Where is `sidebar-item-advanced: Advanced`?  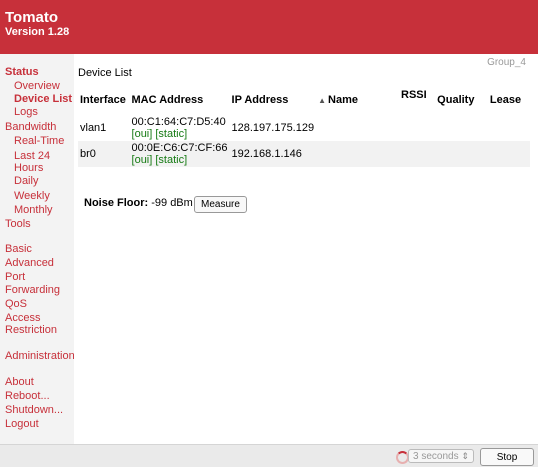
sidebar-item-advanced: Advanced is located at coordinates (29, 263).